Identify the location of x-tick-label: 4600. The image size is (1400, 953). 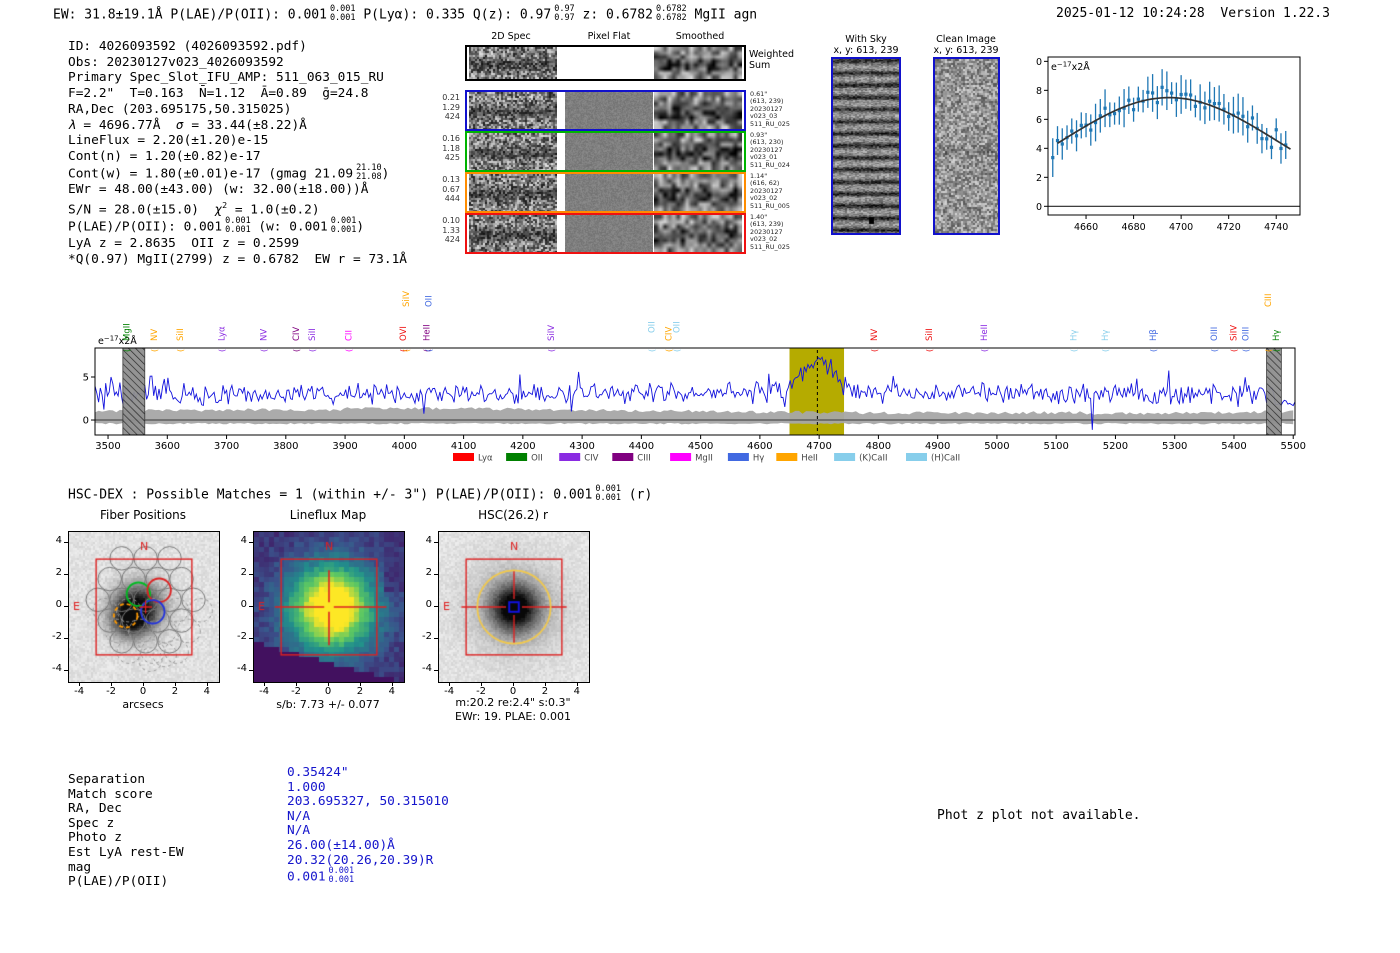
(759, 446).